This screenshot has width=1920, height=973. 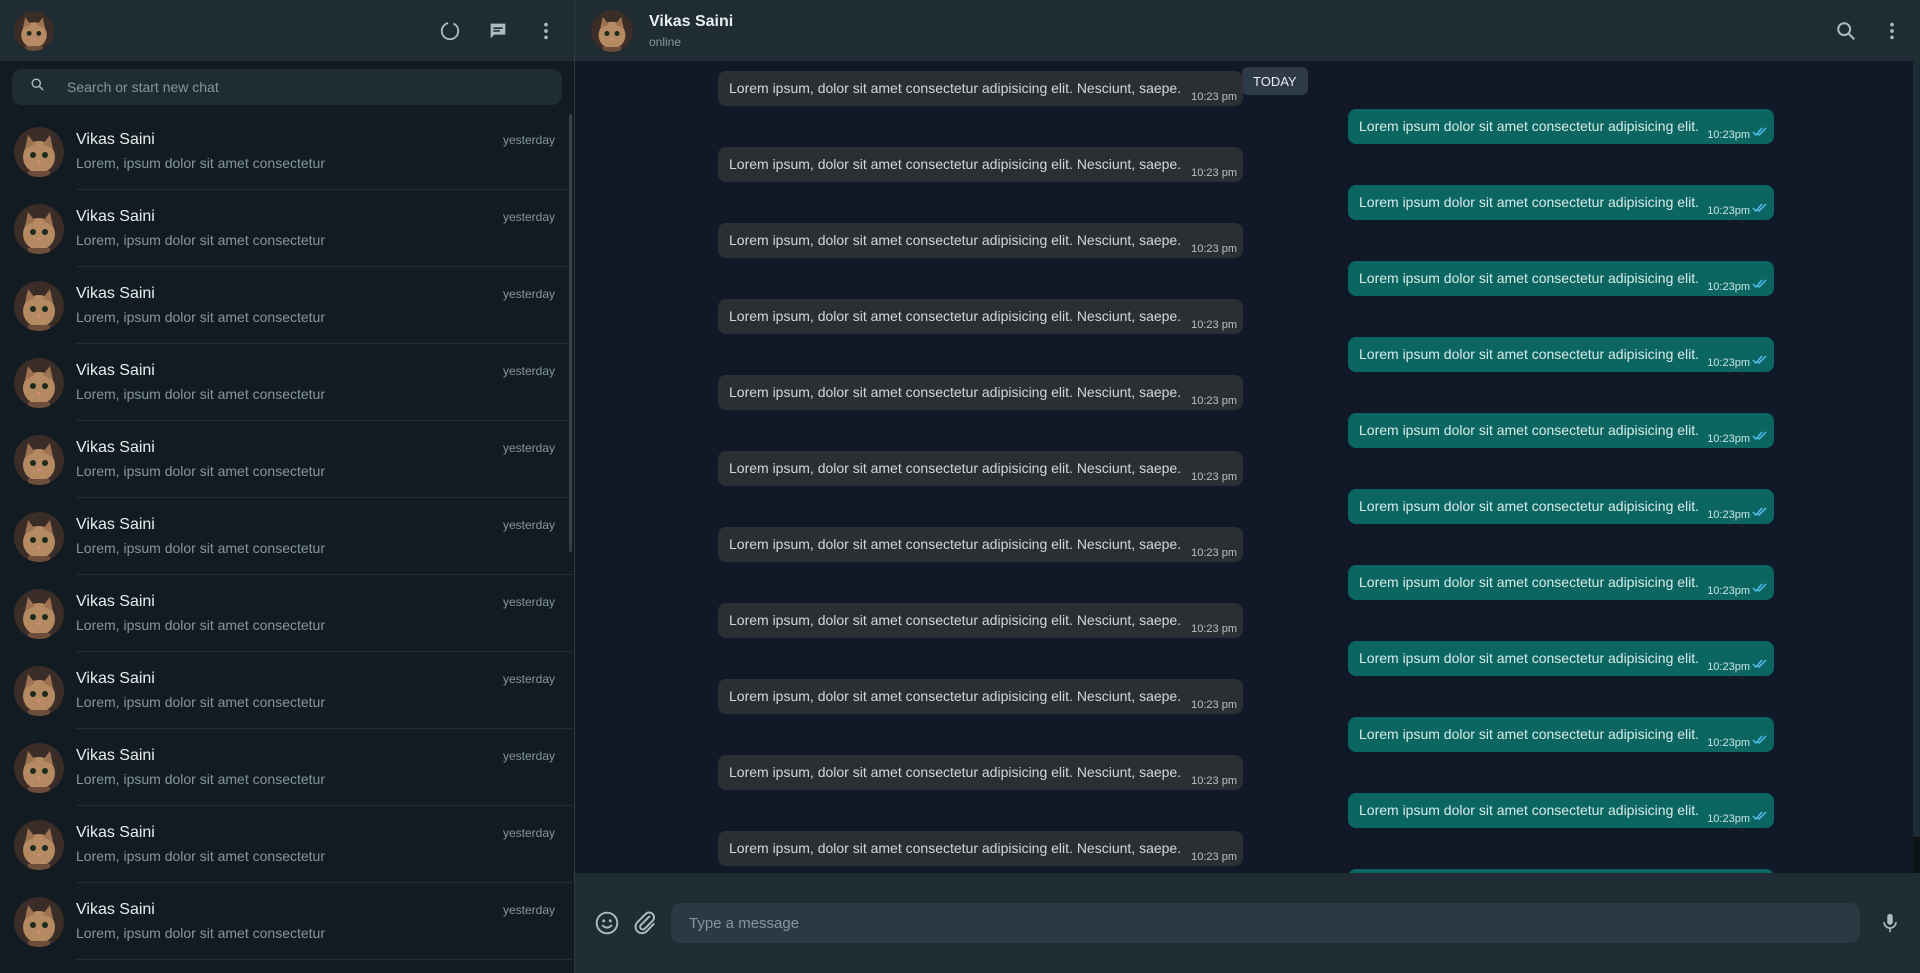 I want to click on status-icon, so click(x=450, y=31).